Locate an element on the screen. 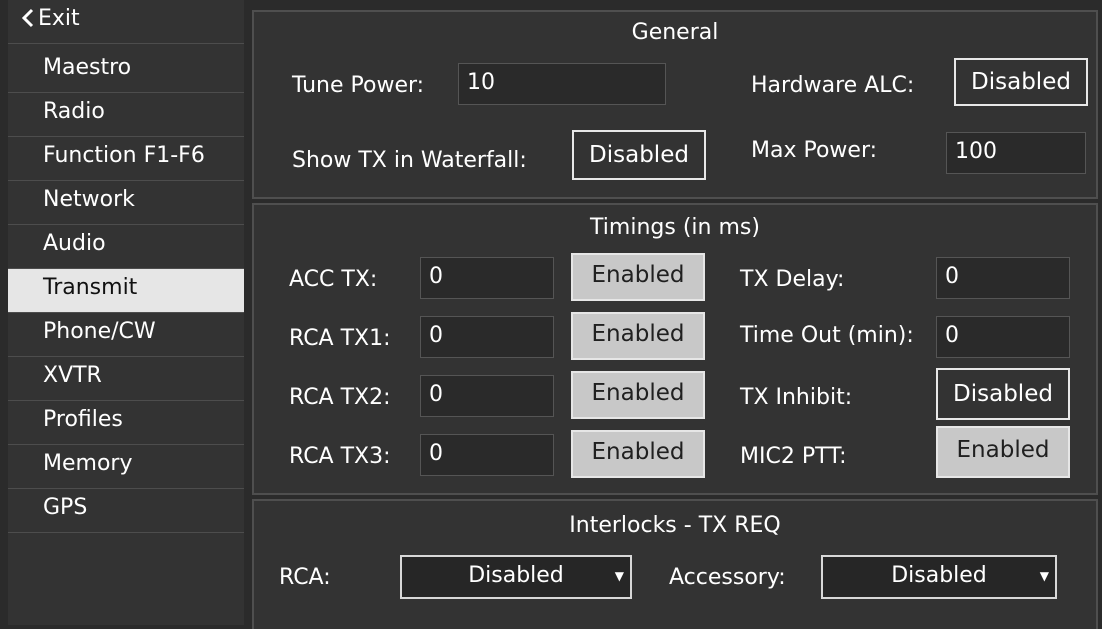 The image size is (1102, 629). sidebar-item-label: Network is located at coordinates (89, 199).